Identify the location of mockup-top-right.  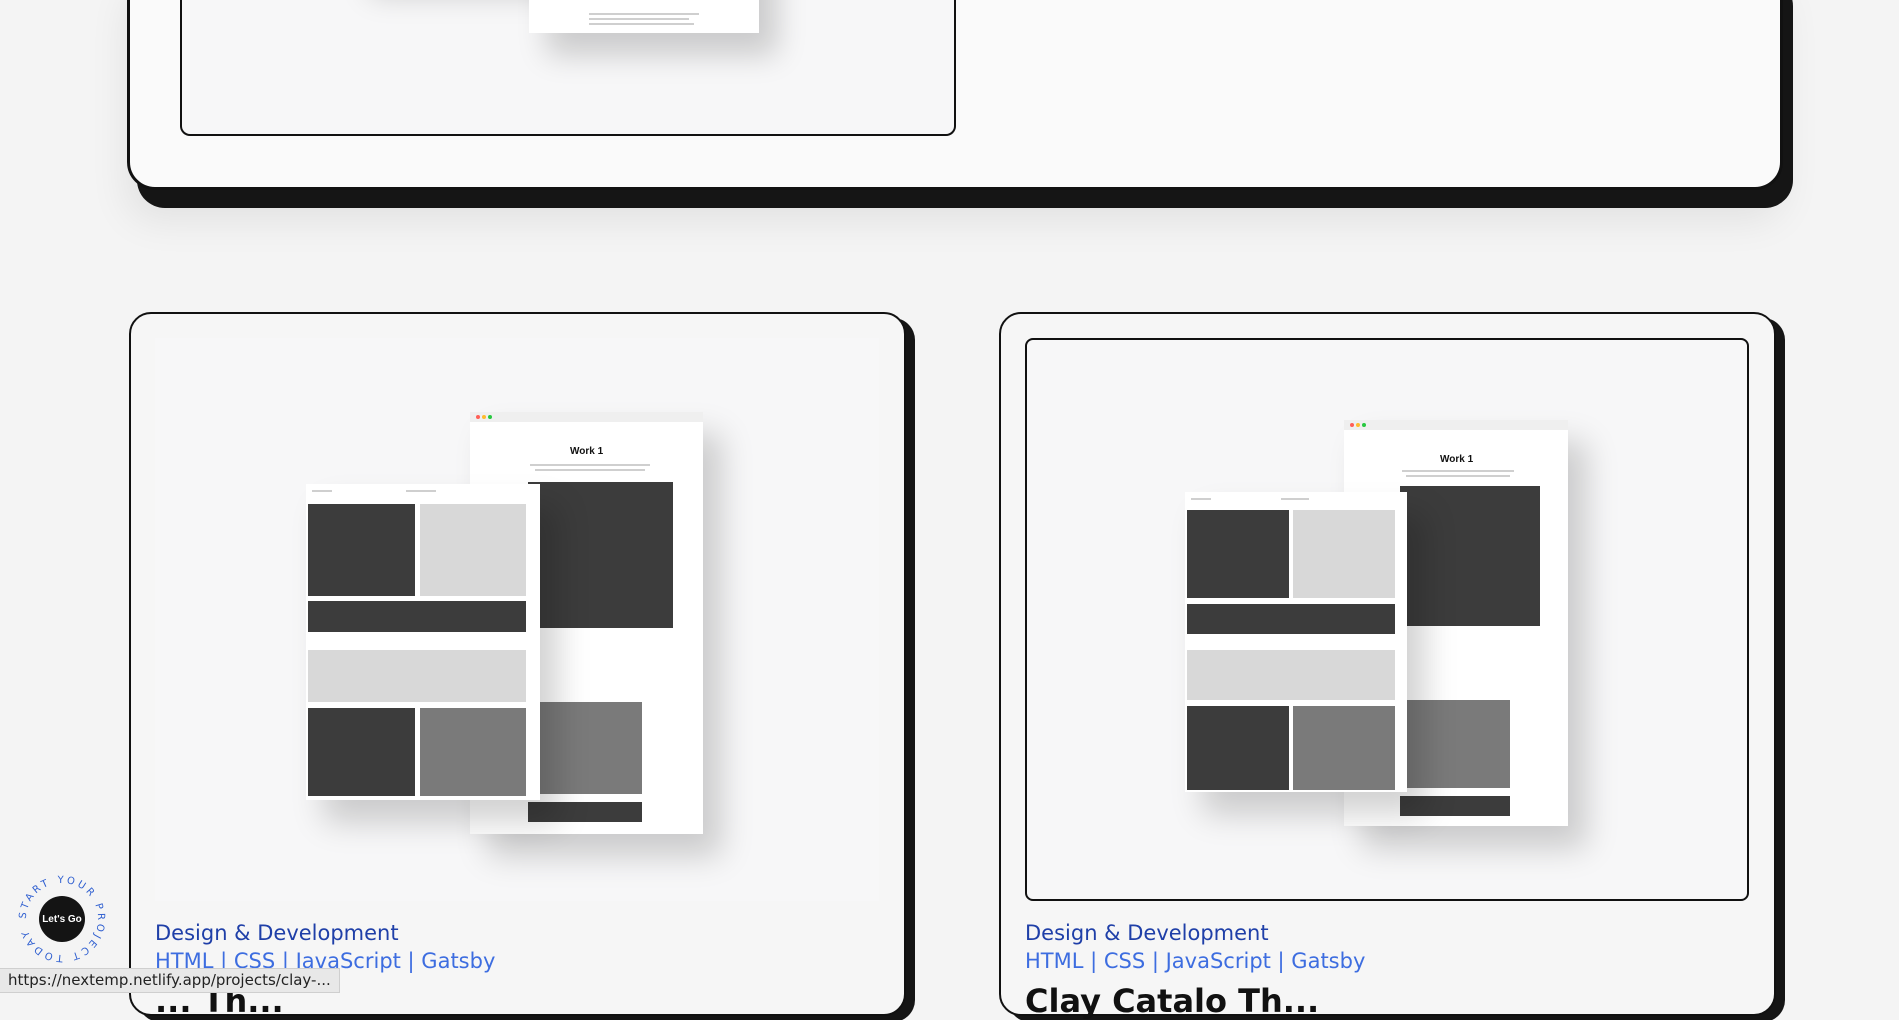
(644, 16).